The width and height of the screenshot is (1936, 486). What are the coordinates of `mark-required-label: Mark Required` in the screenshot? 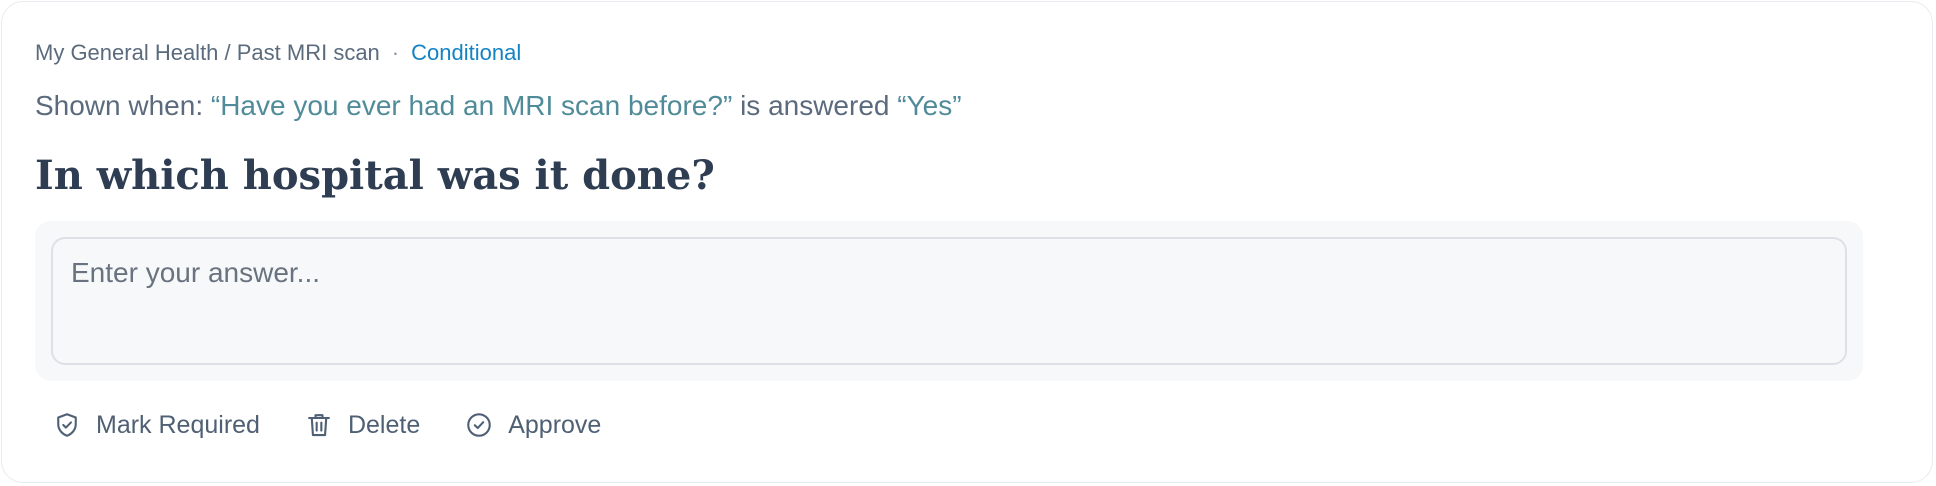 It's located at (178, 425).